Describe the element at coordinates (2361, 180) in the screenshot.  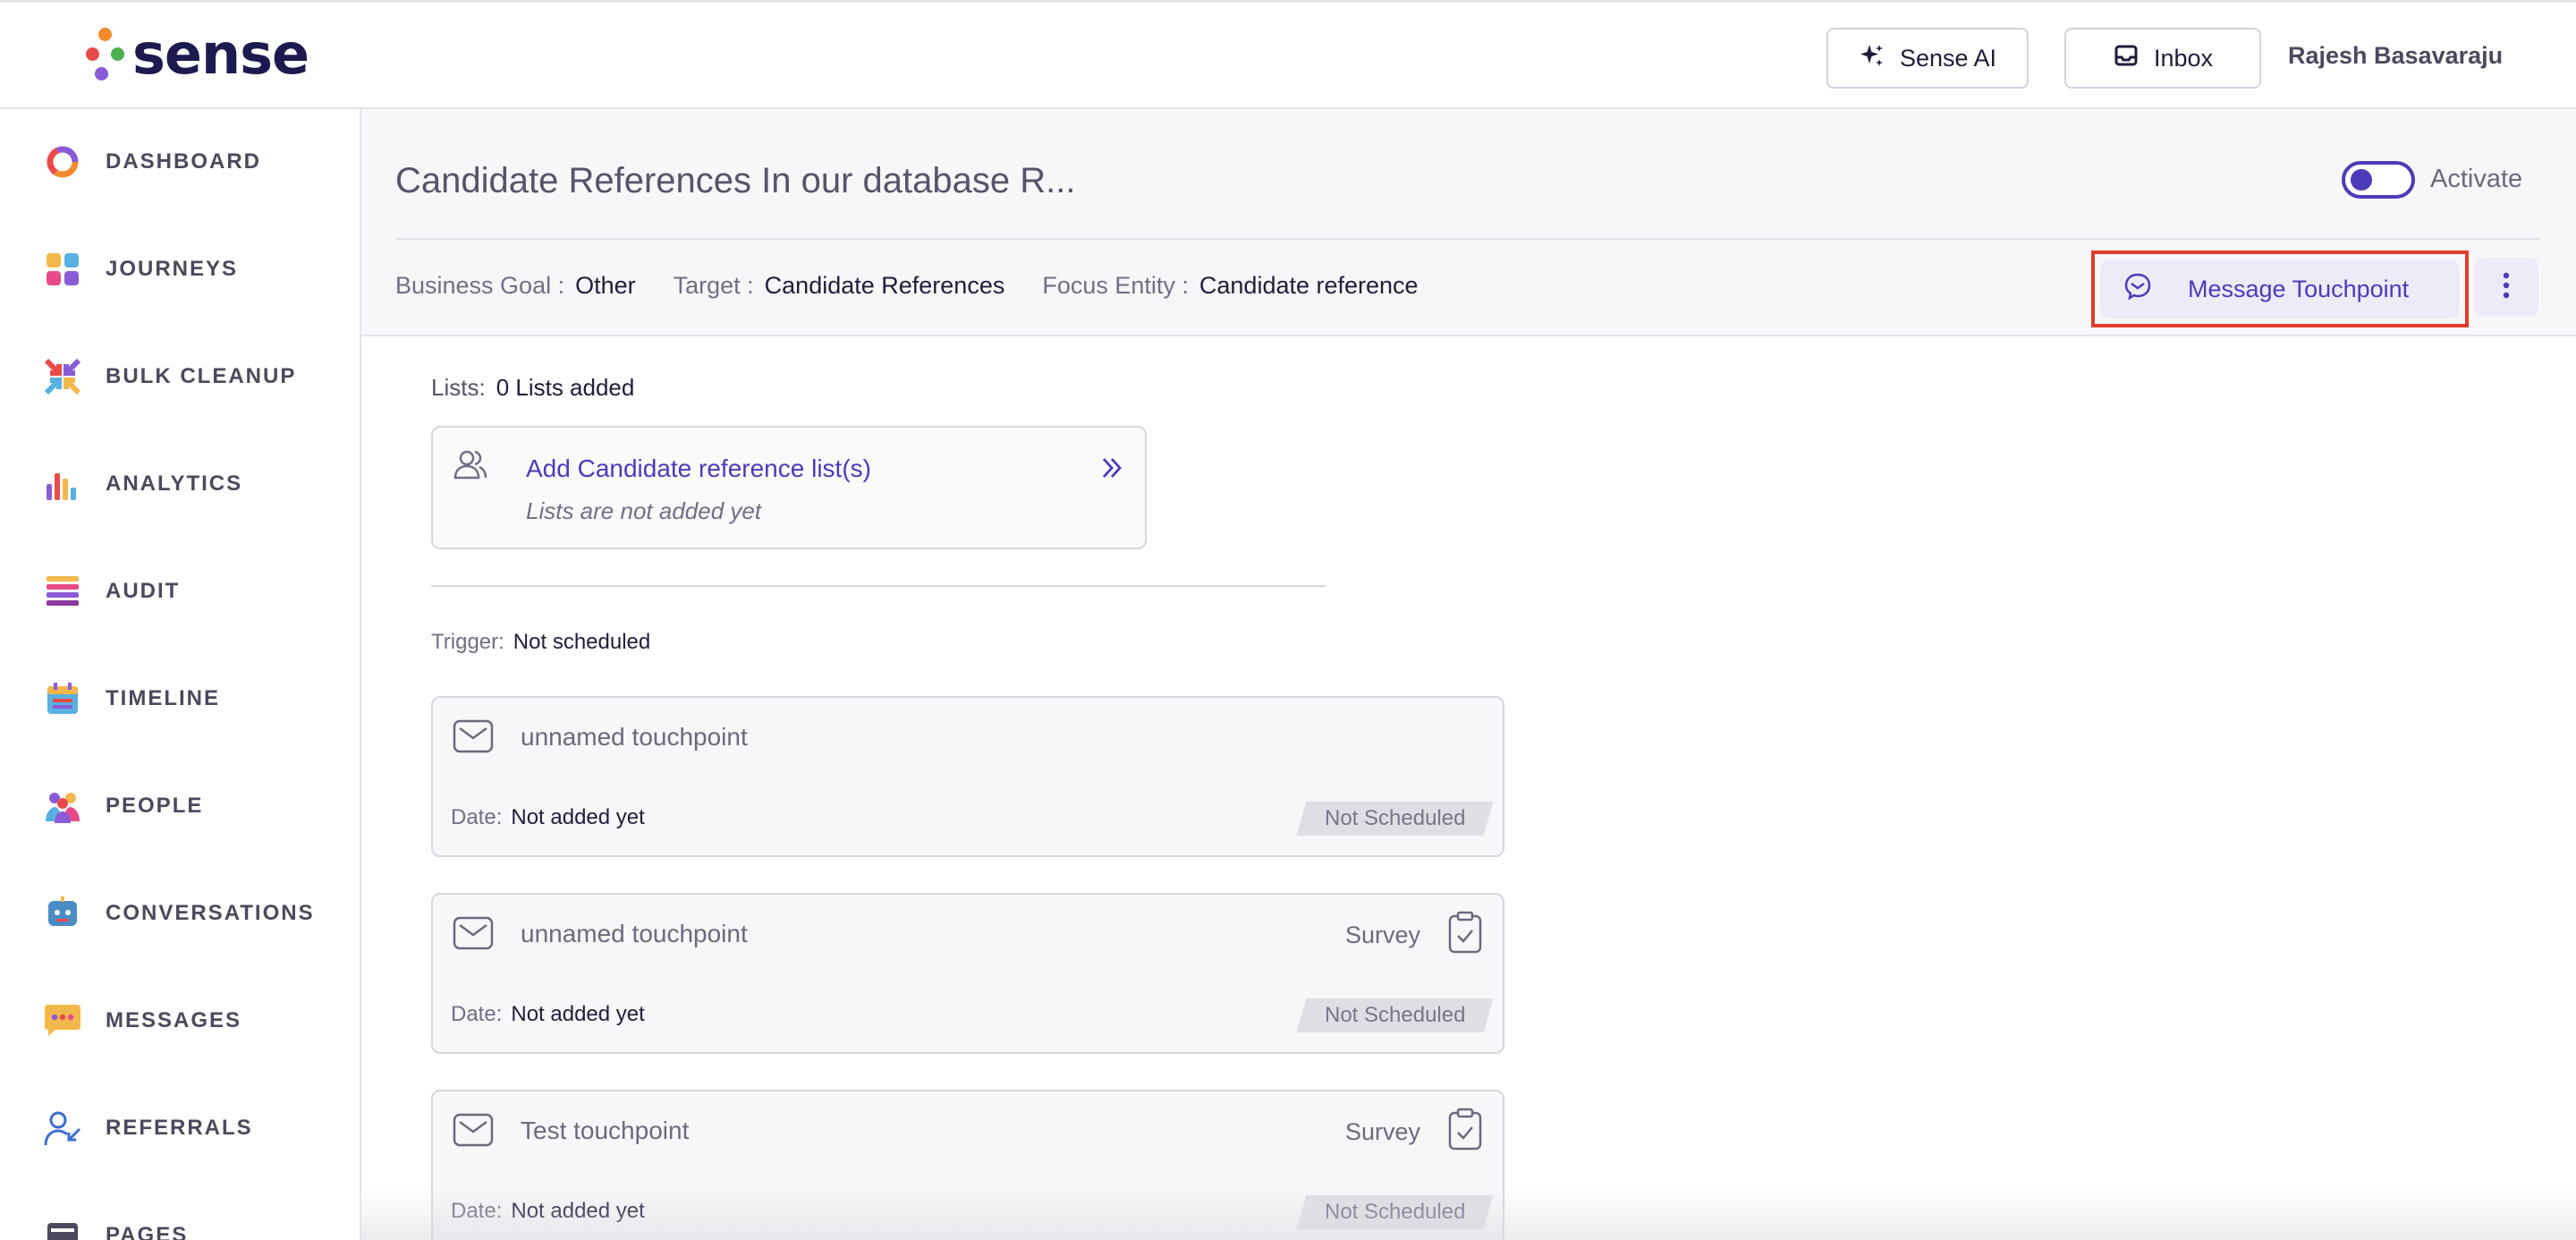
I see `toggle-knob` at that location.